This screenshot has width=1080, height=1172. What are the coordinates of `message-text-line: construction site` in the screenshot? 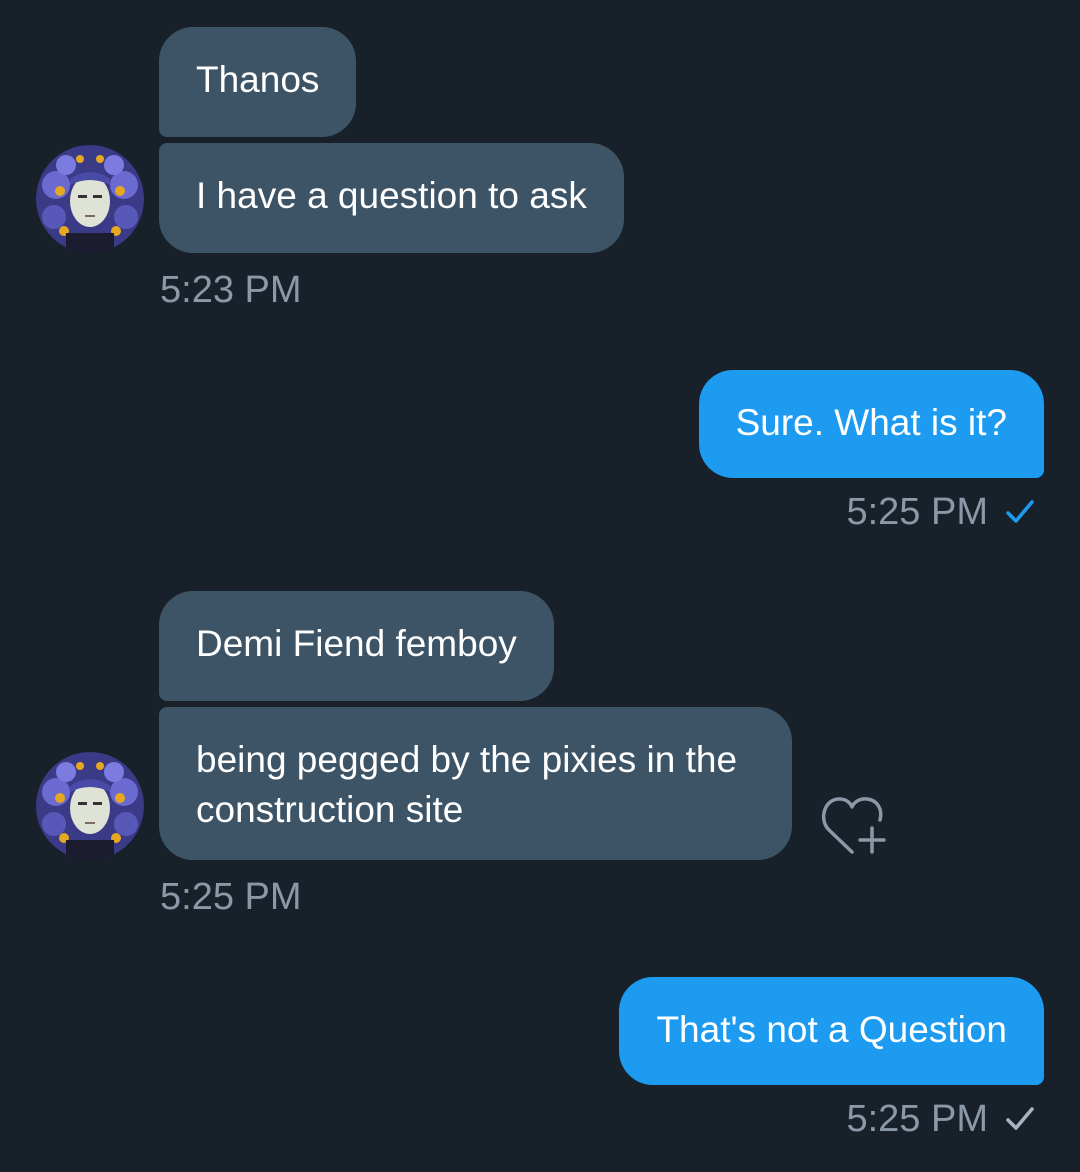 It's located at (330, 809).